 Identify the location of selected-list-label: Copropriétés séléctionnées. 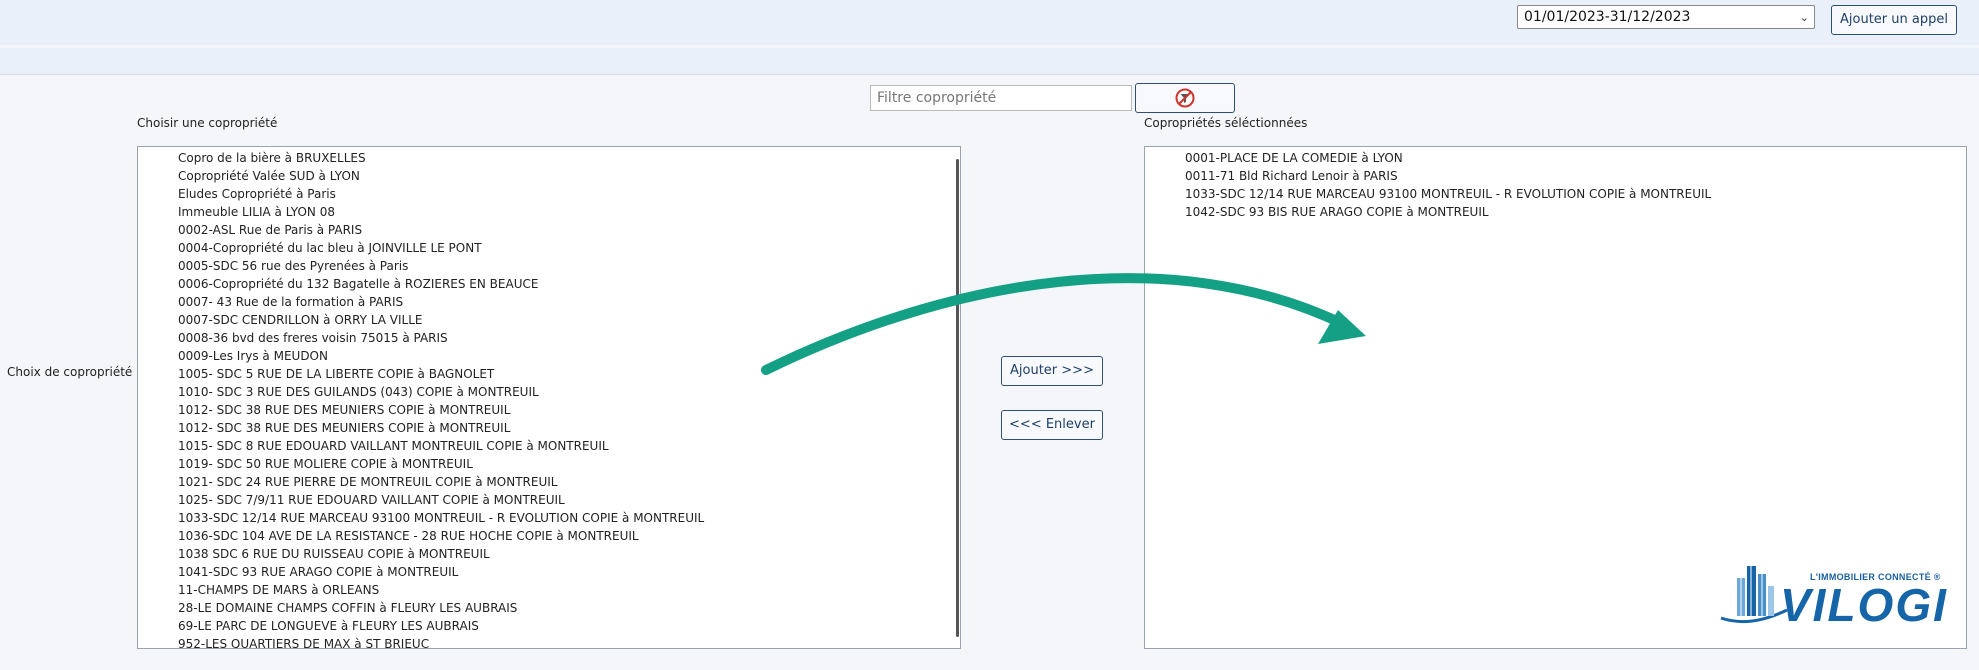
(1226, 123).